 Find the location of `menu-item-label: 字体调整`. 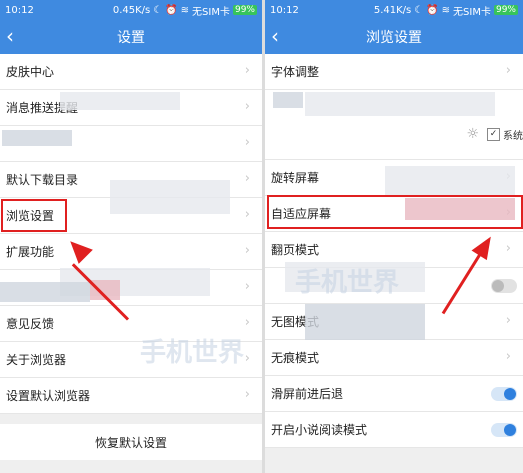

menu-item-label: 字体调整 is located at coordinates (295, 72).